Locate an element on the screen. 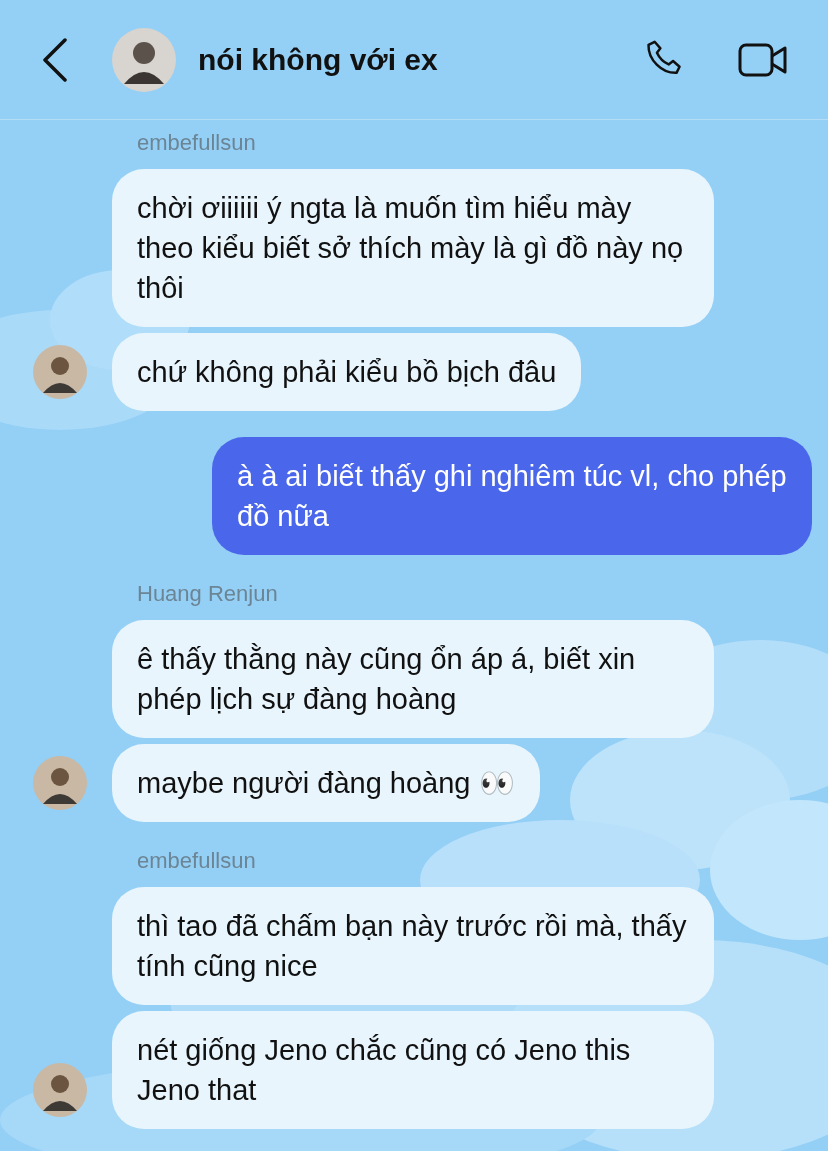 Image resolution: width=828 pixels, height=1151 pixels. message-bubble: chứ không phải kiểu bồ bịch đâu is located at coordinates (347, 372).